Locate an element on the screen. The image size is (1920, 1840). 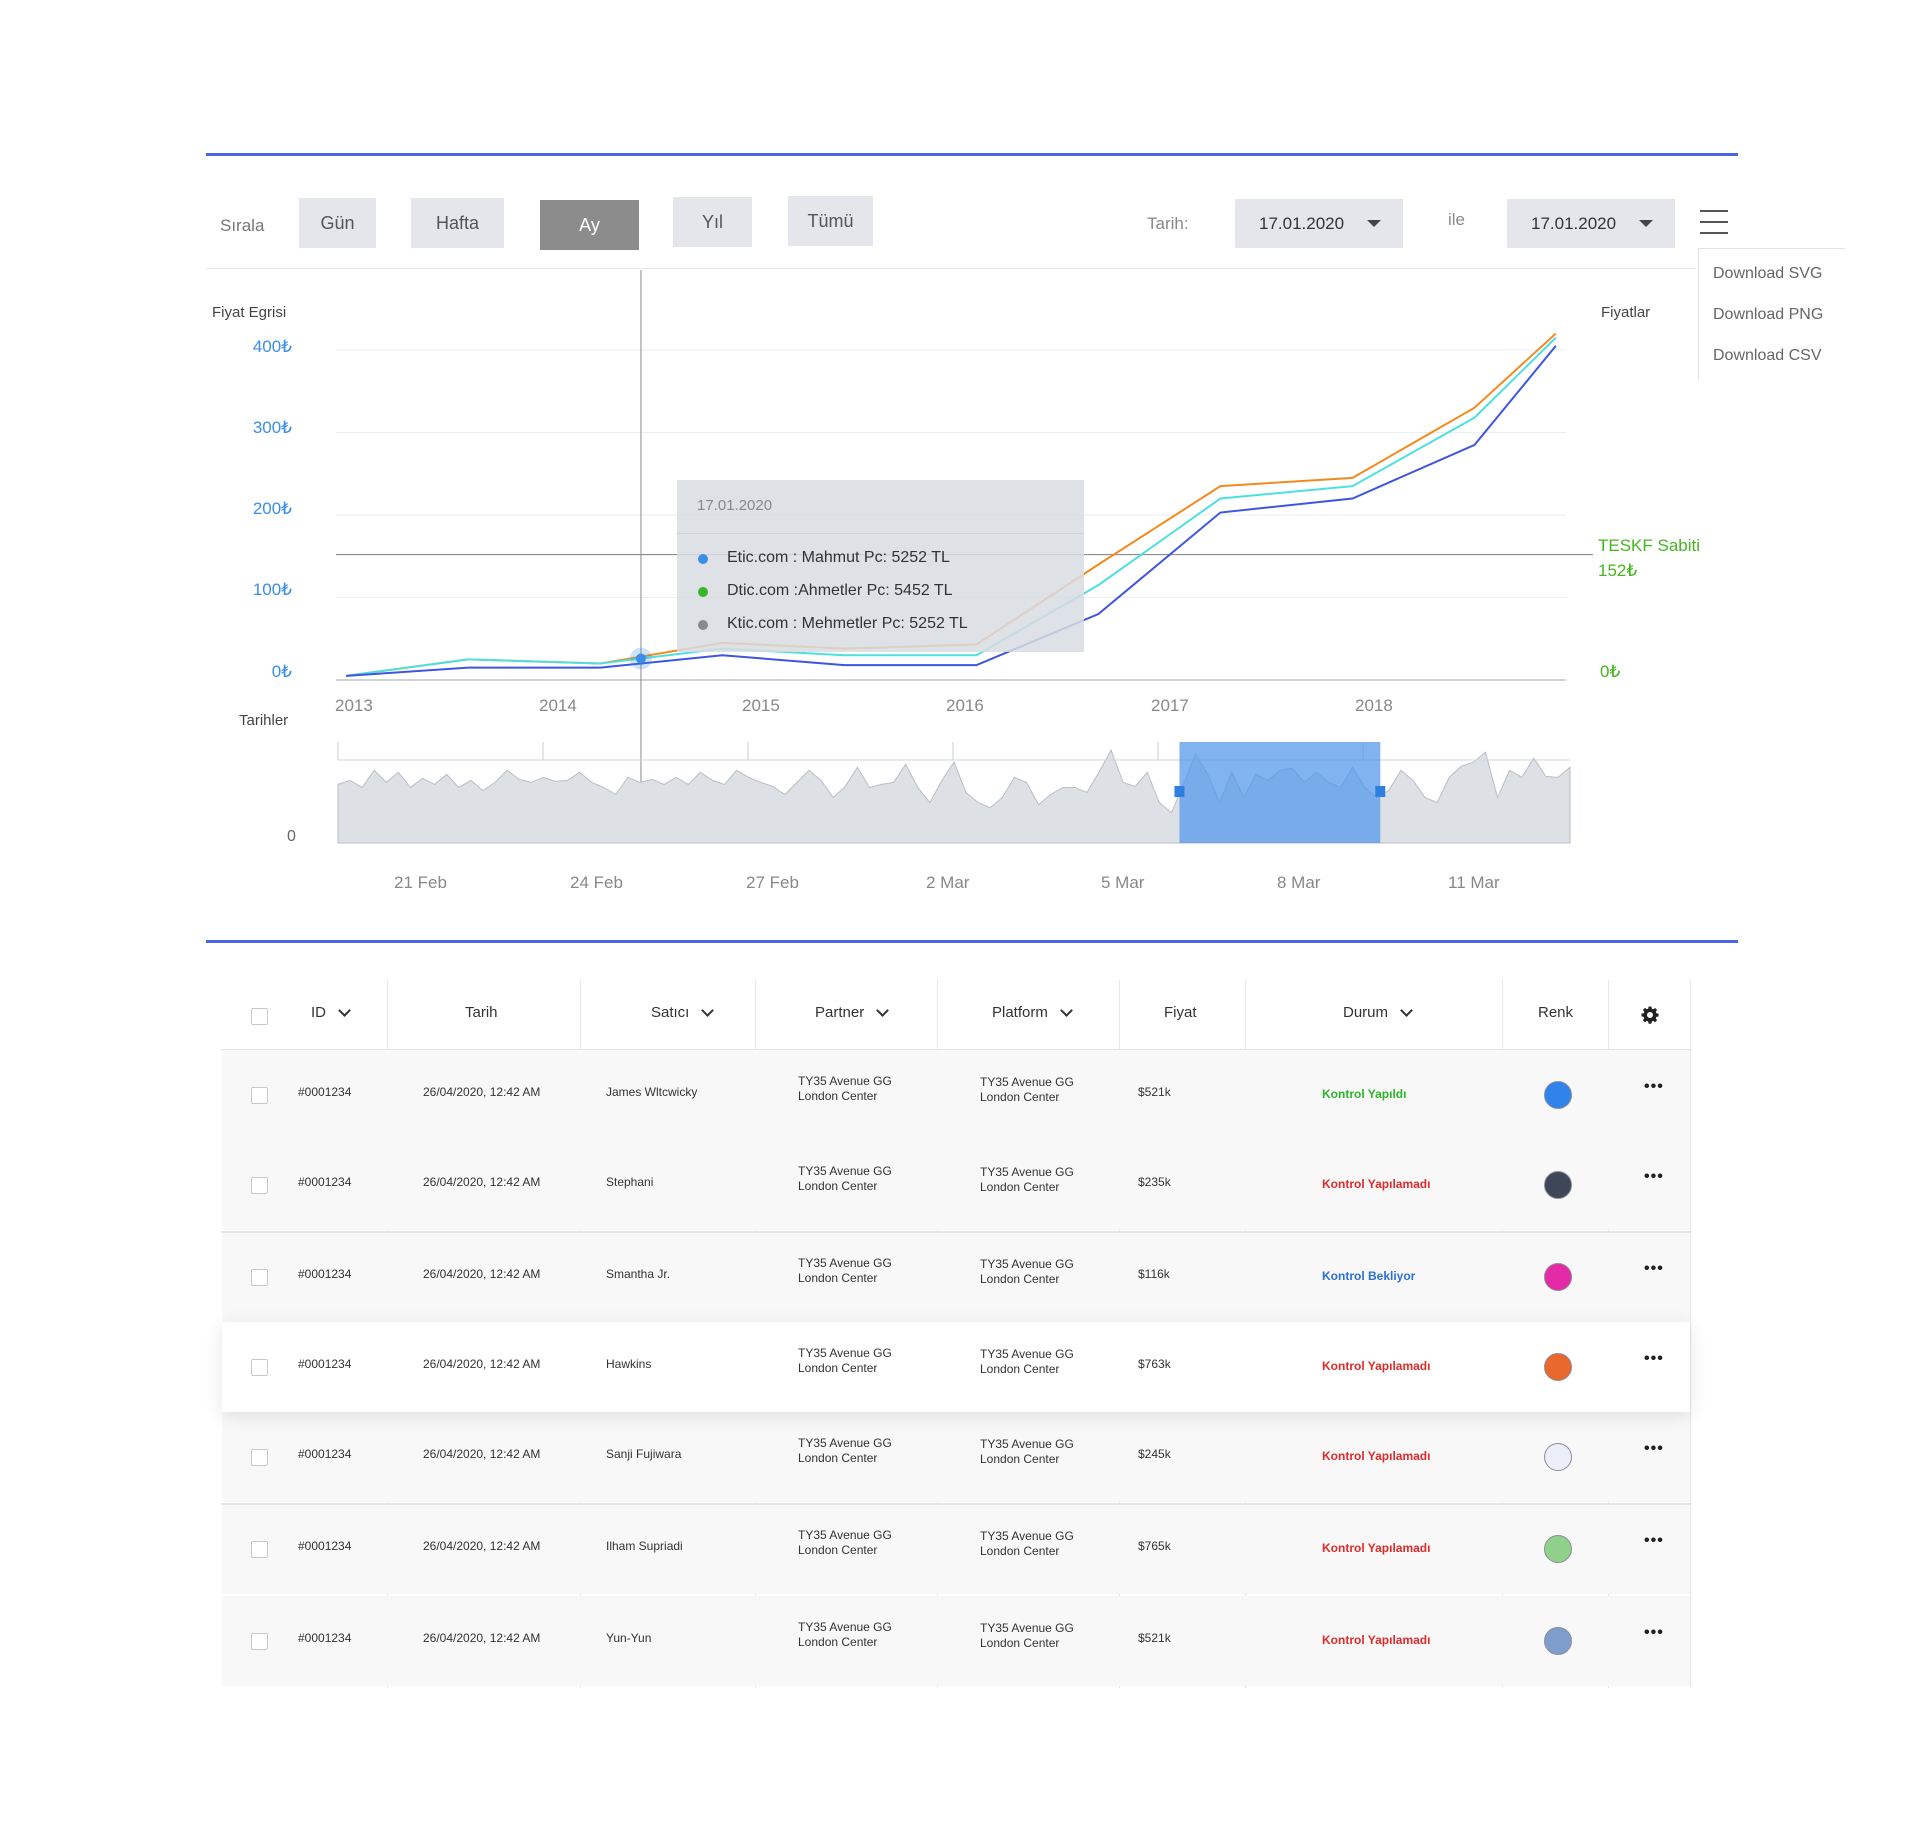
tooltip-row: Etic.com : Mahmut Pc: 5252 TL is located at coordinates (824, 558).